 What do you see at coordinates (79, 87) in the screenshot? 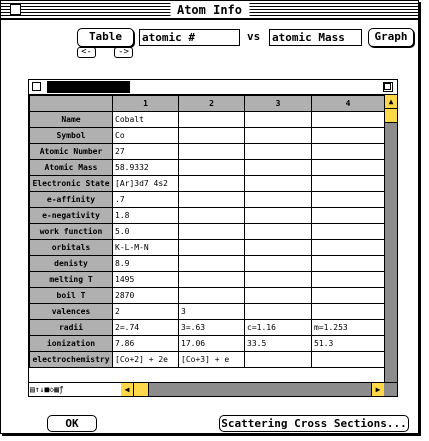
I see `sheet-entry-bar` at bounding box center [79, 87].